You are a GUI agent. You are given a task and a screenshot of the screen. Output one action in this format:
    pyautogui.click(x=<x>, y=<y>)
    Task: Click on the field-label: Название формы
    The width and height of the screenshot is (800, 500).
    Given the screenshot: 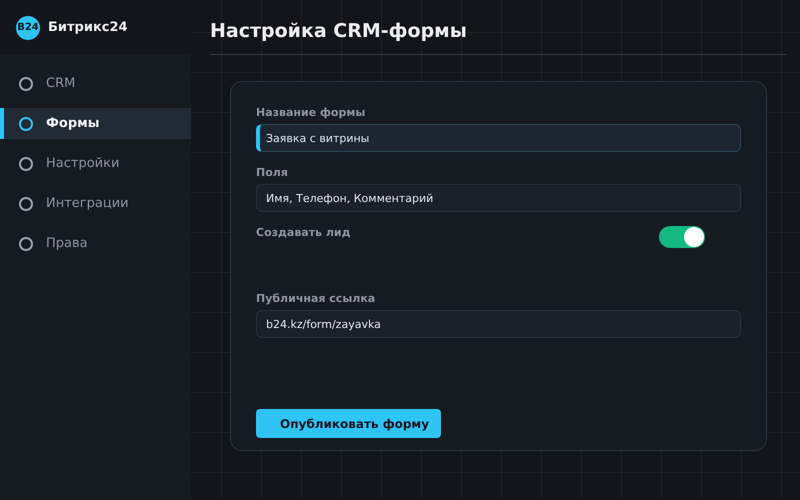 What is the action you would take?
    pyautogui.click(x=311, y=112)
    